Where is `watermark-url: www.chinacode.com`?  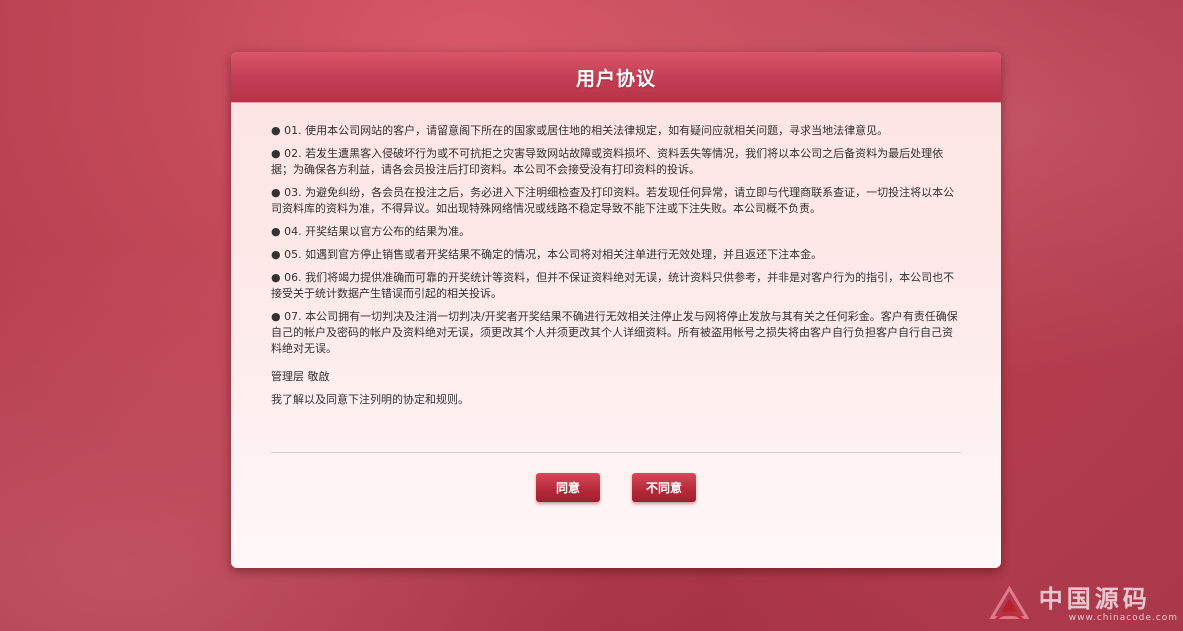
watermark-url: www.chinacode.com is located at coordinates (1123, 618).